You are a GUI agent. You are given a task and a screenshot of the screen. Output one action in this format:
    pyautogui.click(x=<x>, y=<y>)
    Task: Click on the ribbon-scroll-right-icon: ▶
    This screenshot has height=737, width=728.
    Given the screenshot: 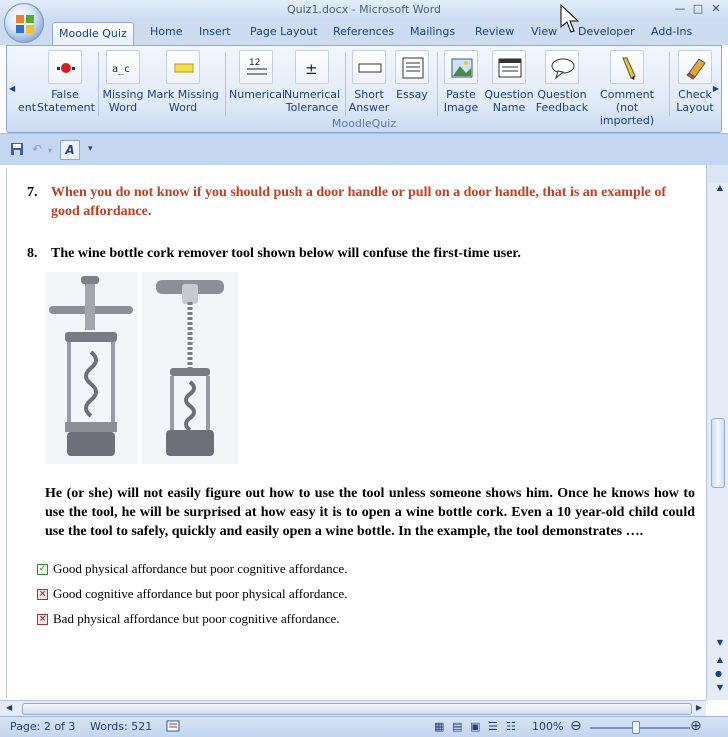 What is the action you would take?
    pyautogui.click(x=716, y=88)
    